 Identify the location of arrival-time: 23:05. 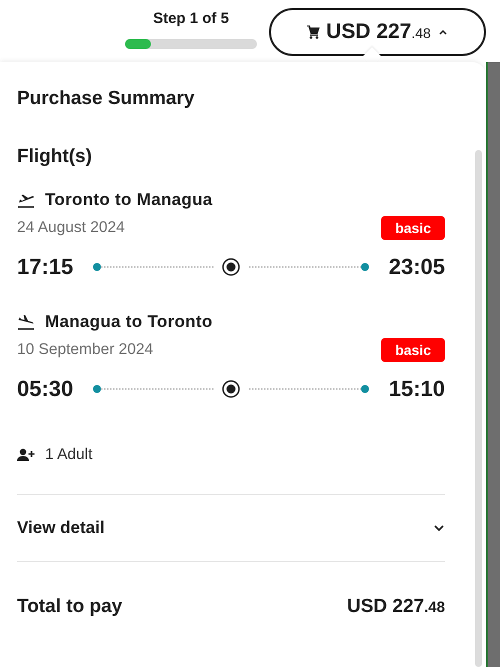
(416, 267).